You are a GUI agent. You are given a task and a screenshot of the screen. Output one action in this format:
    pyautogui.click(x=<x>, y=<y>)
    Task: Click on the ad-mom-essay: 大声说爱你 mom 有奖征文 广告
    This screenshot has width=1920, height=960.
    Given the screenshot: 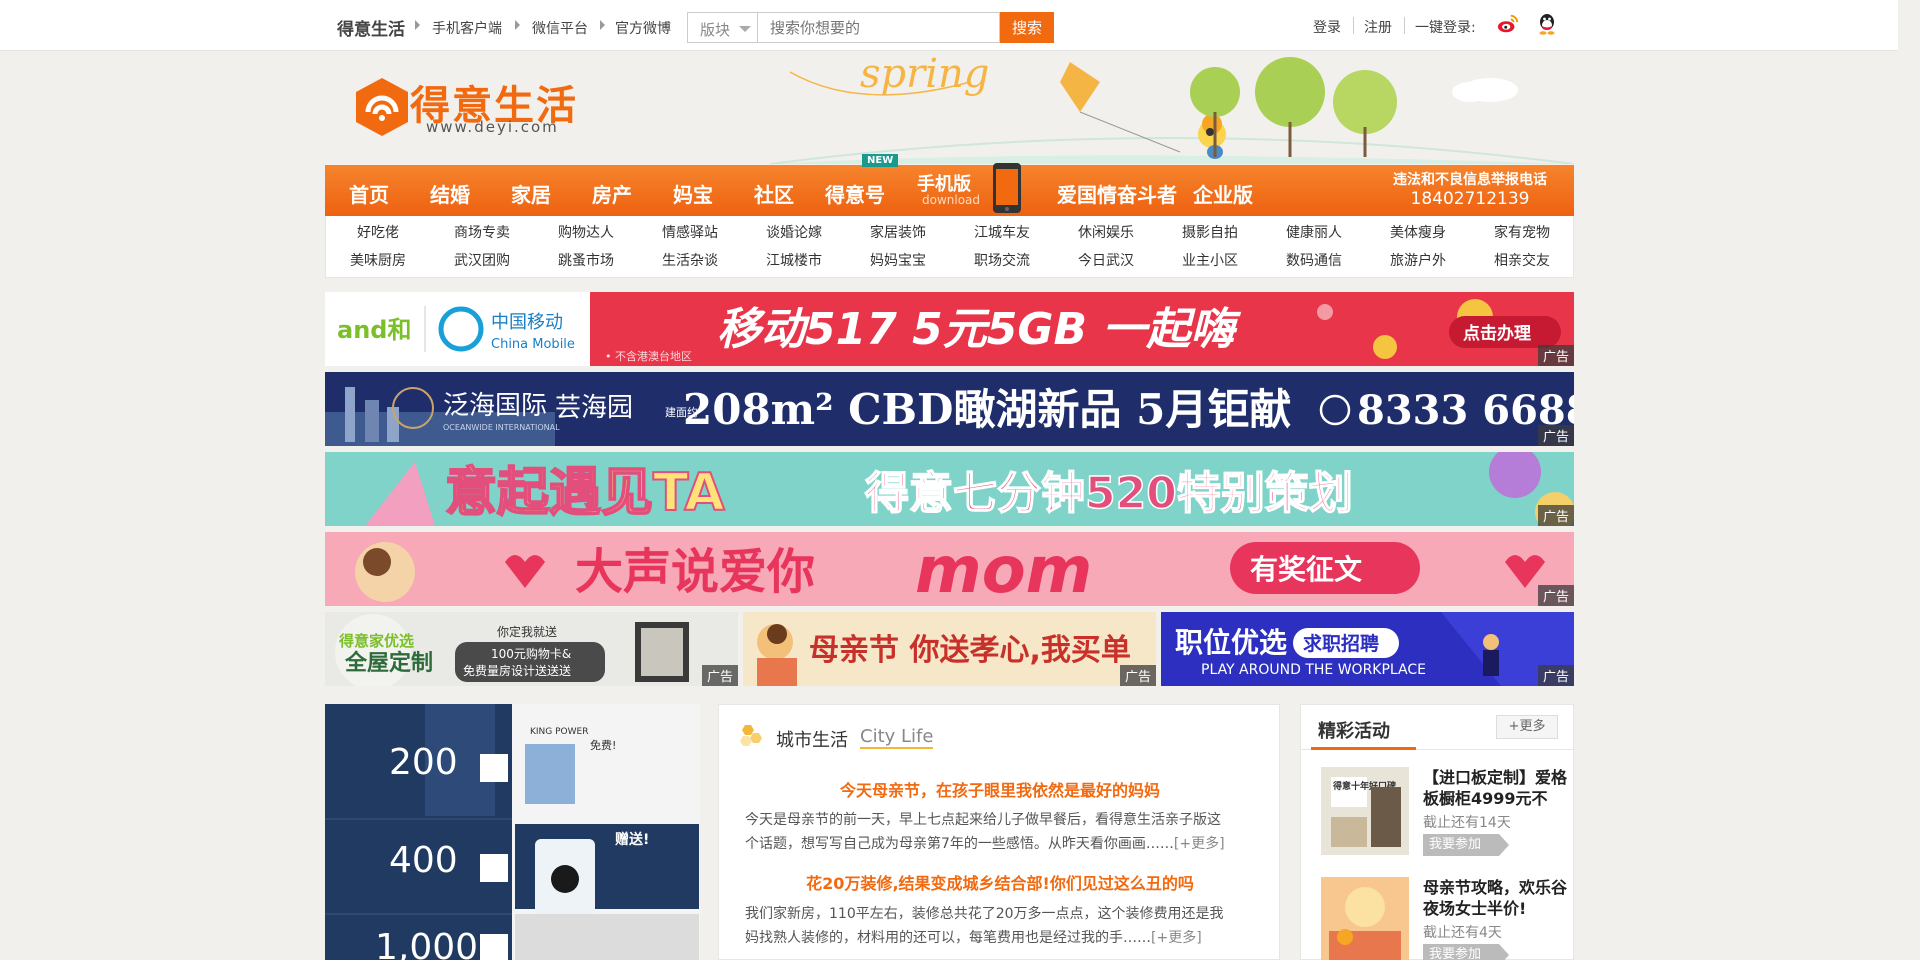 What is the action you would take?
    pyautogui.click(x=949, y=569)
    